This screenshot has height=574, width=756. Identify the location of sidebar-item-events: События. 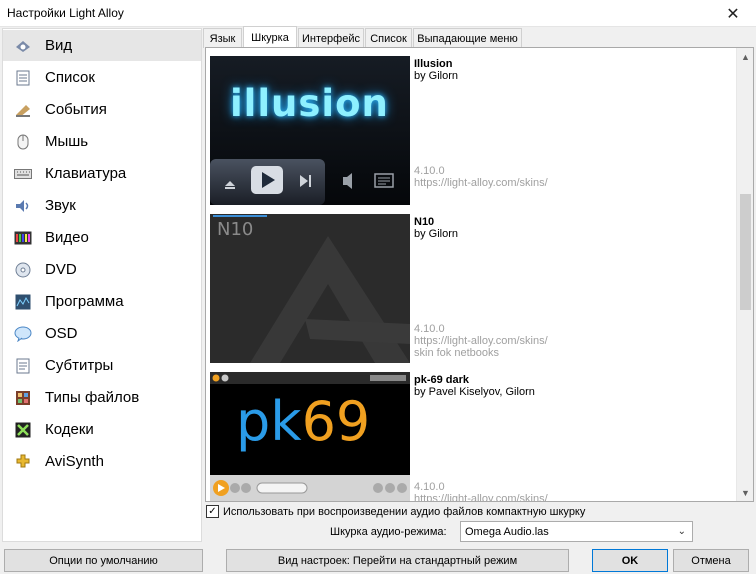
(102, 109).